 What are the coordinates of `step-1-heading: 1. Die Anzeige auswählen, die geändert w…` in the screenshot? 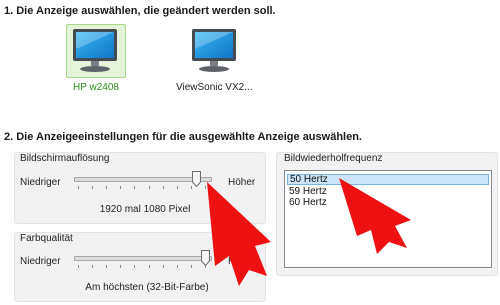 It's located at (140, 11).